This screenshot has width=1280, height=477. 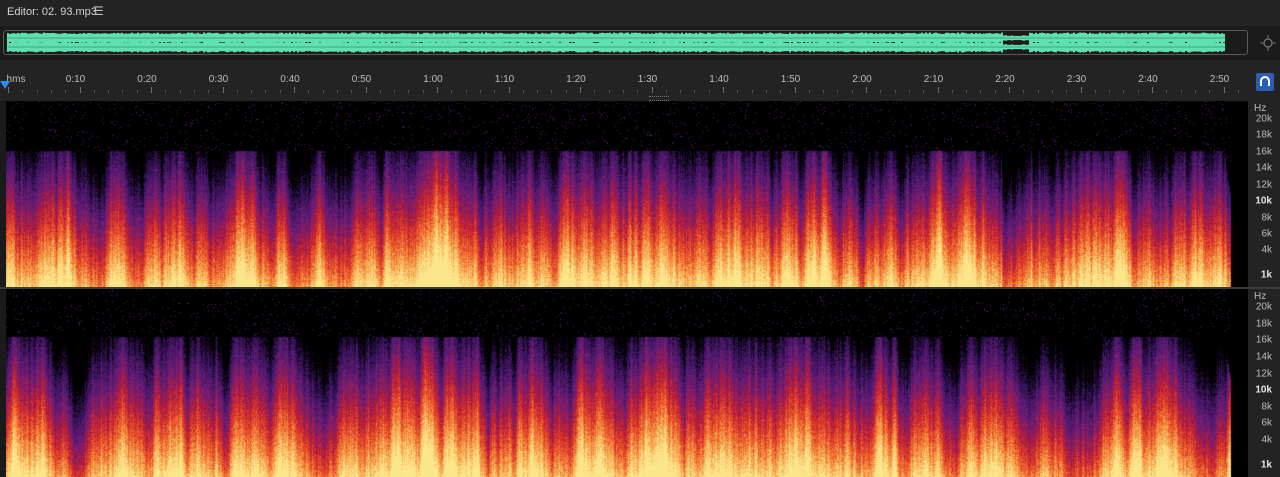 What do you see at coordinates (640, 12) in the screenshot?
I see `editor-title-bar: Editor: 02. 93.mp3 ☰` at bounding box center [640, 12].